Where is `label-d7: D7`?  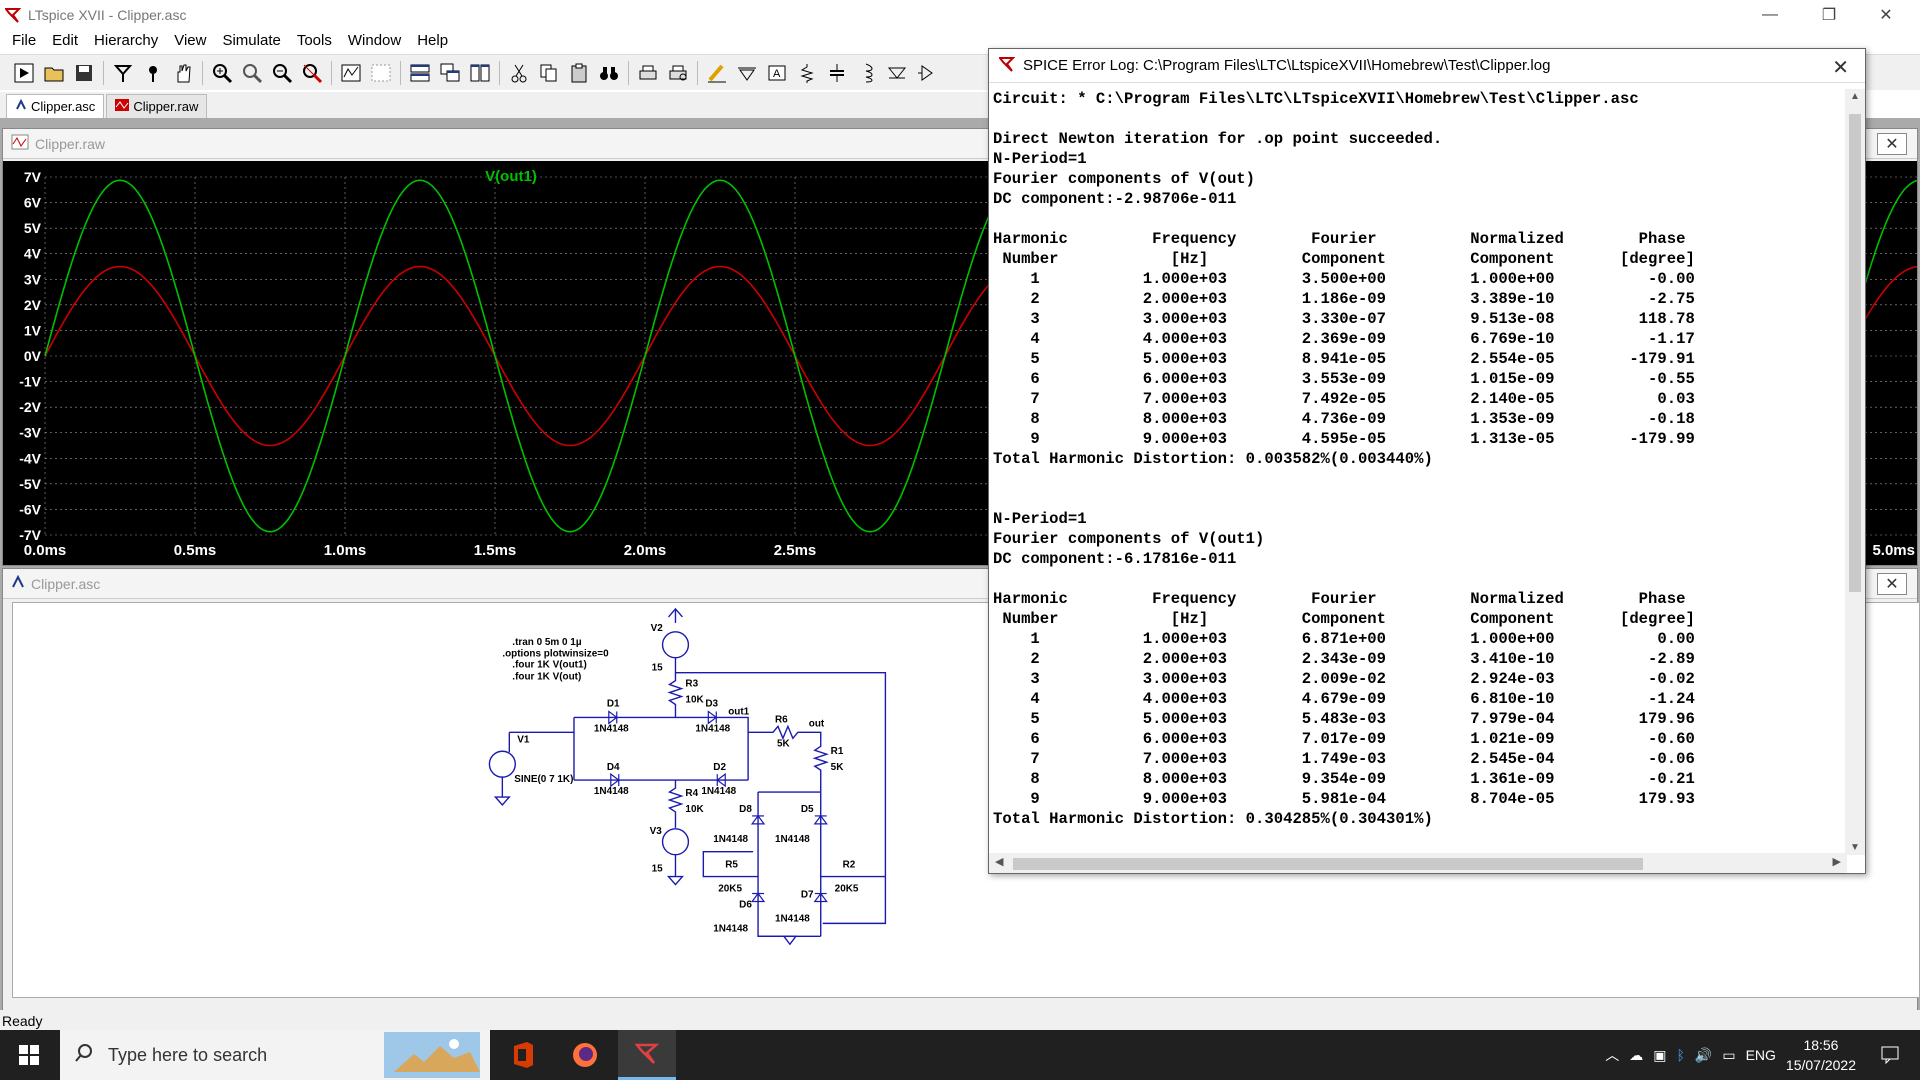 label-d7: D7 is located at coordinates (807, 895).